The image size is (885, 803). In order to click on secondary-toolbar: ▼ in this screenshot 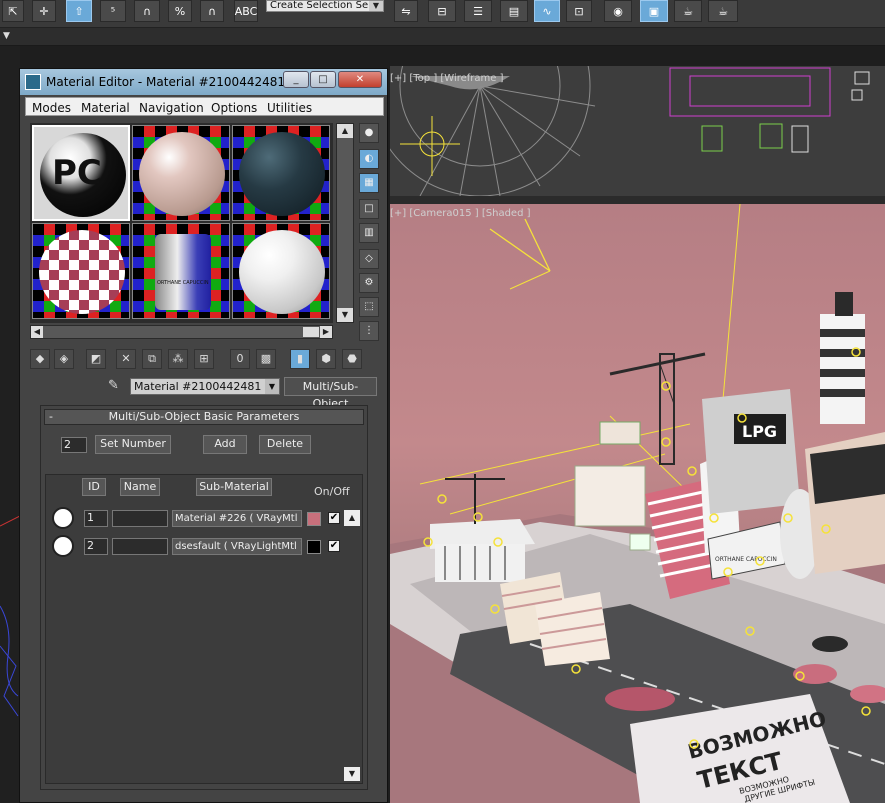, I will do `click(442, 37)`.